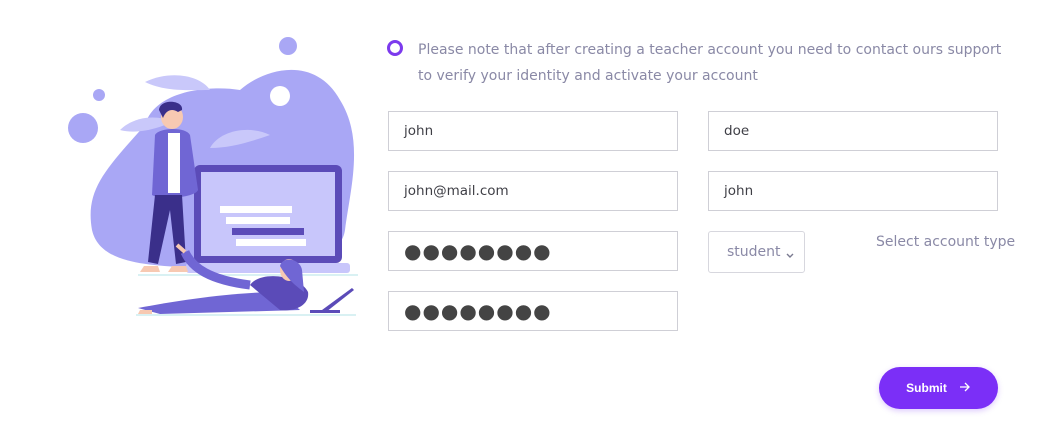  What do you see at coordinates (533, 191) in the screenshot?
I see `email-field: john@mail.com` at bounding box center [533, 191].